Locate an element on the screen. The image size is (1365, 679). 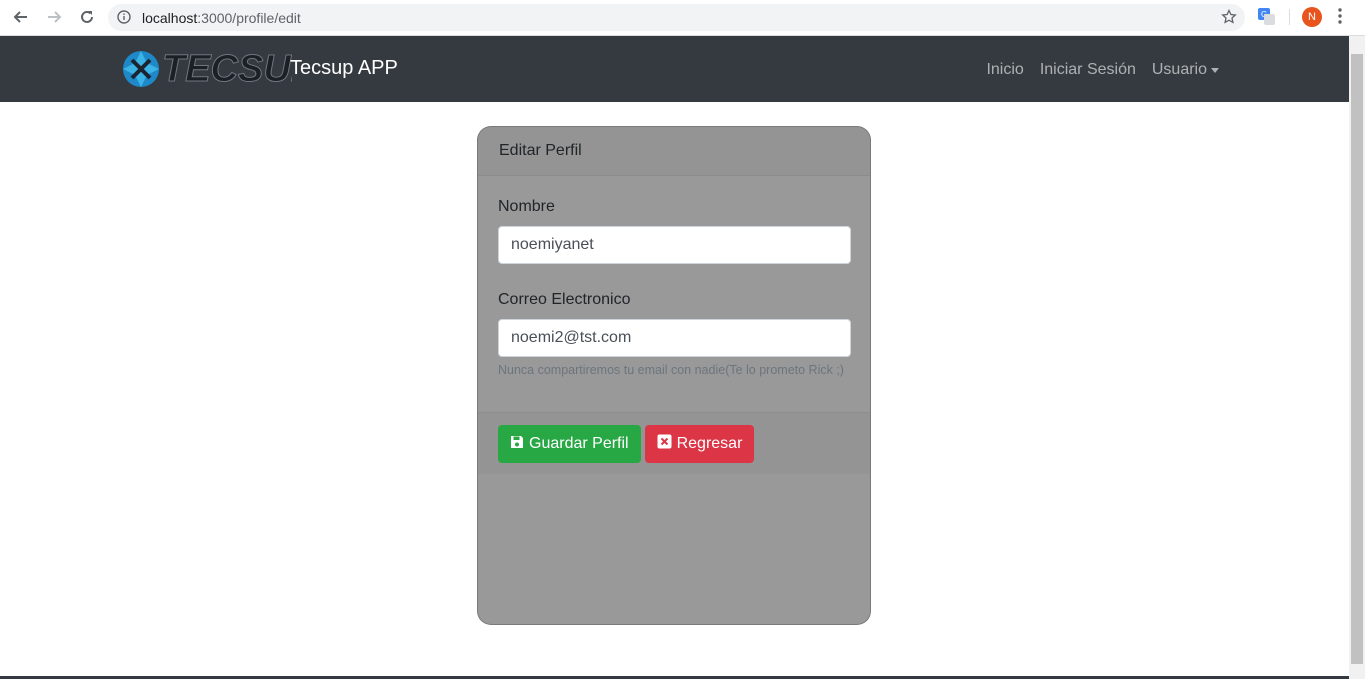
forward-arrow-icon is located at coordinates (54, 17).